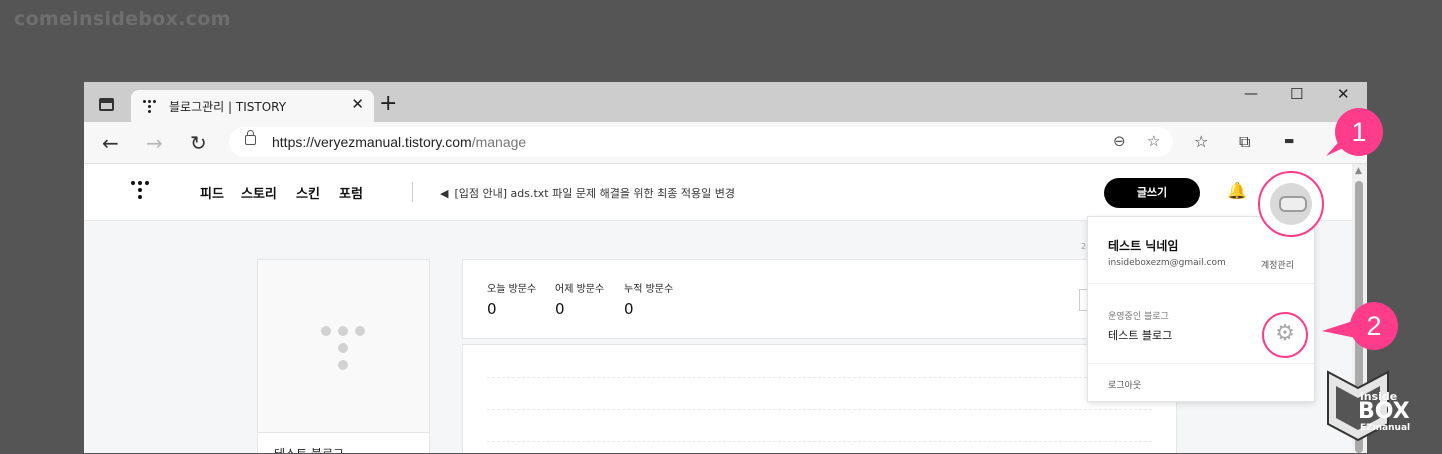 This screenshot has height=454, width=1442. What do you see at coordinates (122, 19) in the screenshot?
I see `watermark: comeinsidebox.com` at bounding box center [122, 19].